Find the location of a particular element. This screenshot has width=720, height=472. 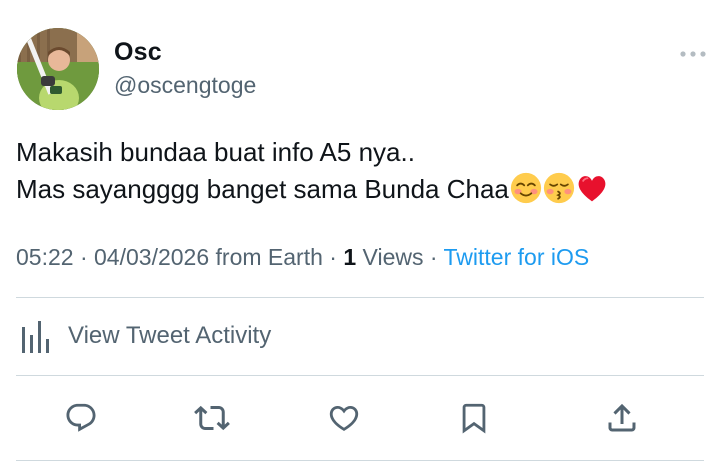

retweet-icon is located at coordinates (212, 418).